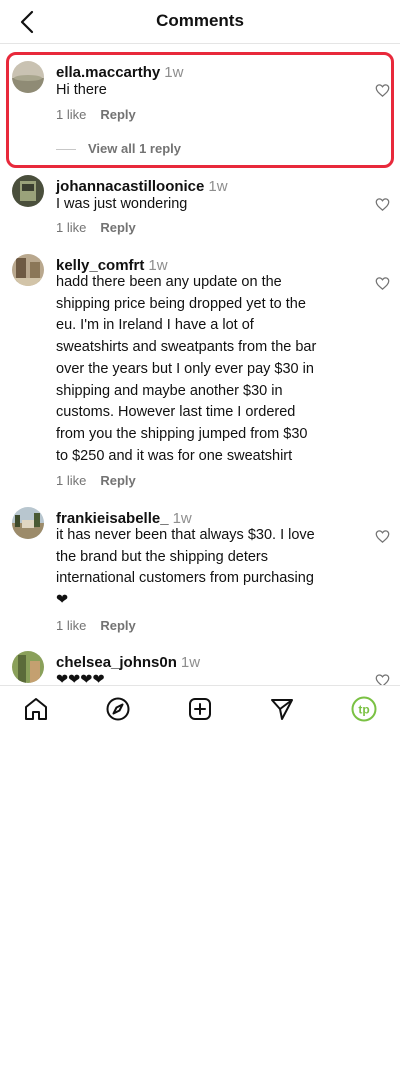 The height and width of the screenshot is (1080, 400). What do you see at coordinates (174, 455) in the screenshot?
I see `comment-text-line: to $250 and it was for one sweatshirt` at bounding box center [174, 455].